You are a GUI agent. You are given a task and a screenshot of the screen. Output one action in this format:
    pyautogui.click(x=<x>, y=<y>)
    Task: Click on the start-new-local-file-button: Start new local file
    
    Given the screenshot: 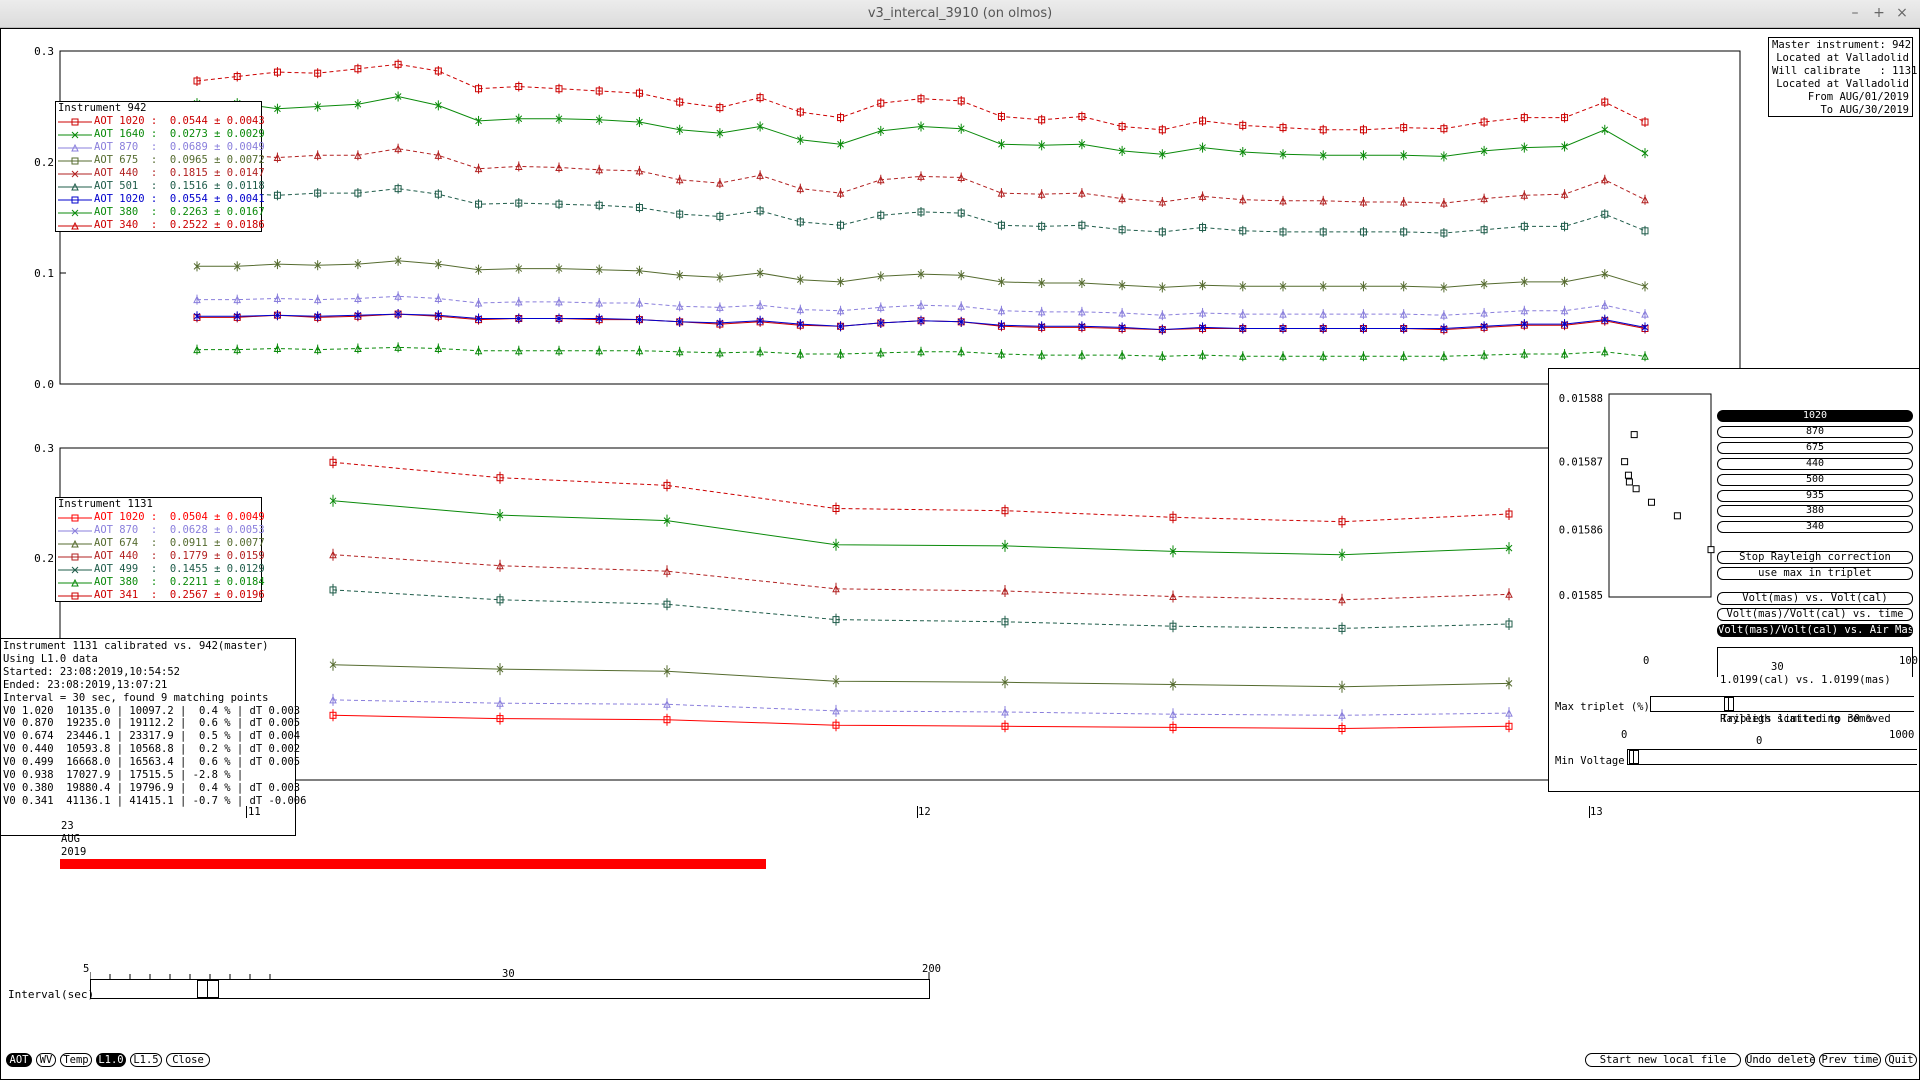 What is the action you would take?
    pyautogui.click(x=1663, y=1060)
    